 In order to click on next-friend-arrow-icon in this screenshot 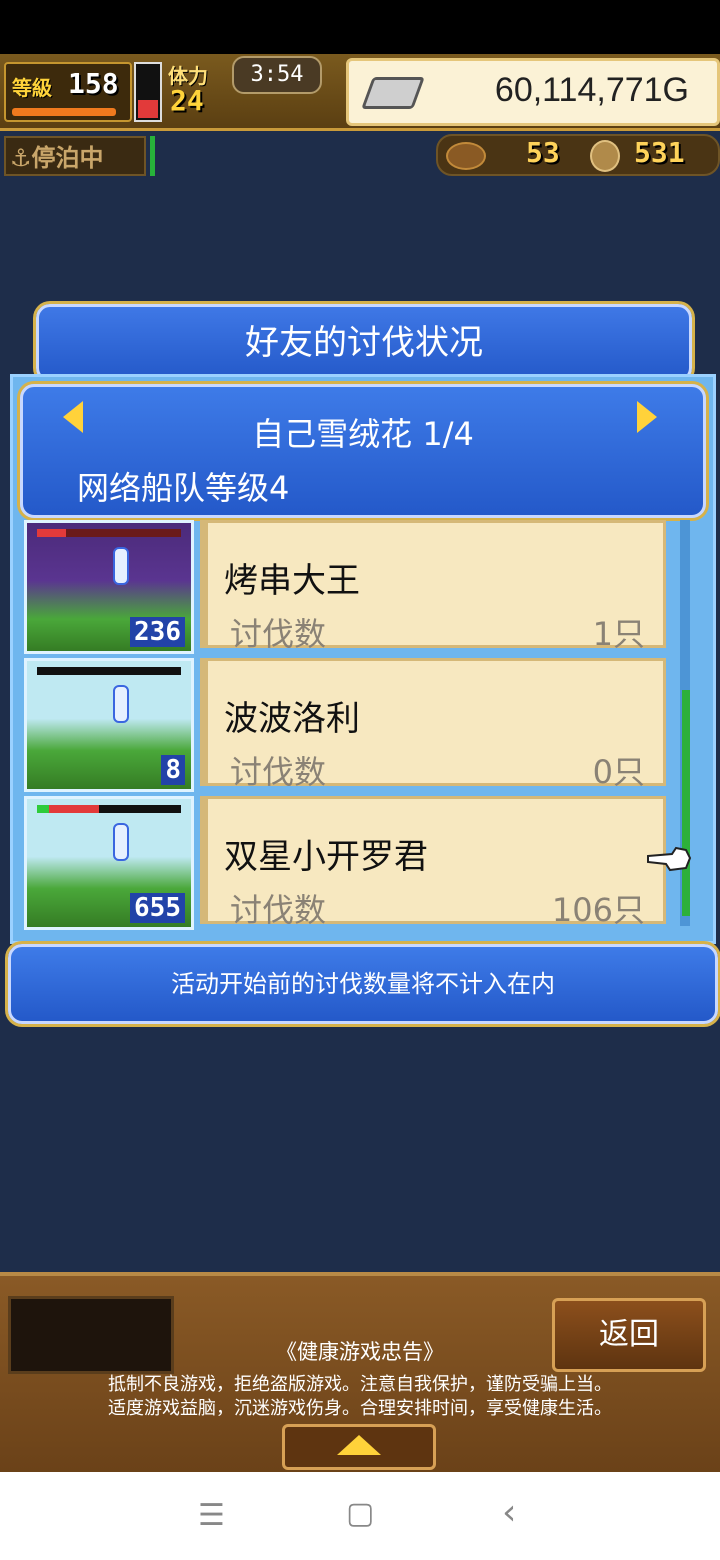, I will do `click(647, 417)`.